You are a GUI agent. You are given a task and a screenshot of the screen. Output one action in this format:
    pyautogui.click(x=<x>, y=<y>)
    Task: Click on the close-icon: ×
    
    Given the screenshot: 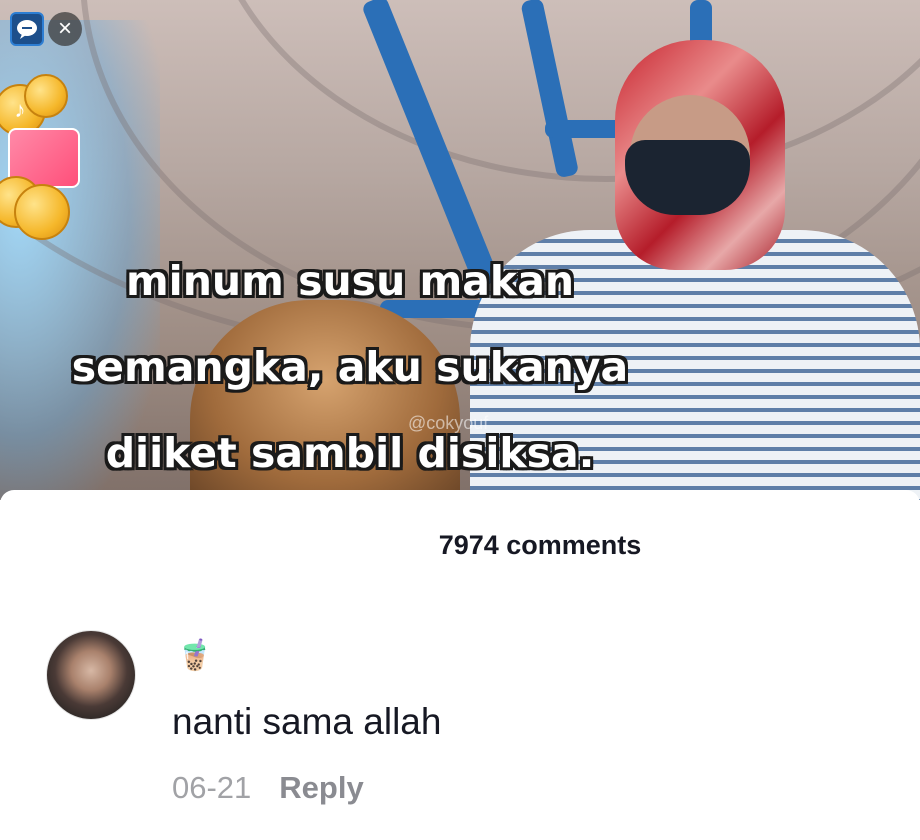 What is the action you would take?
    pyautogui.click(x=65, y=29)
    